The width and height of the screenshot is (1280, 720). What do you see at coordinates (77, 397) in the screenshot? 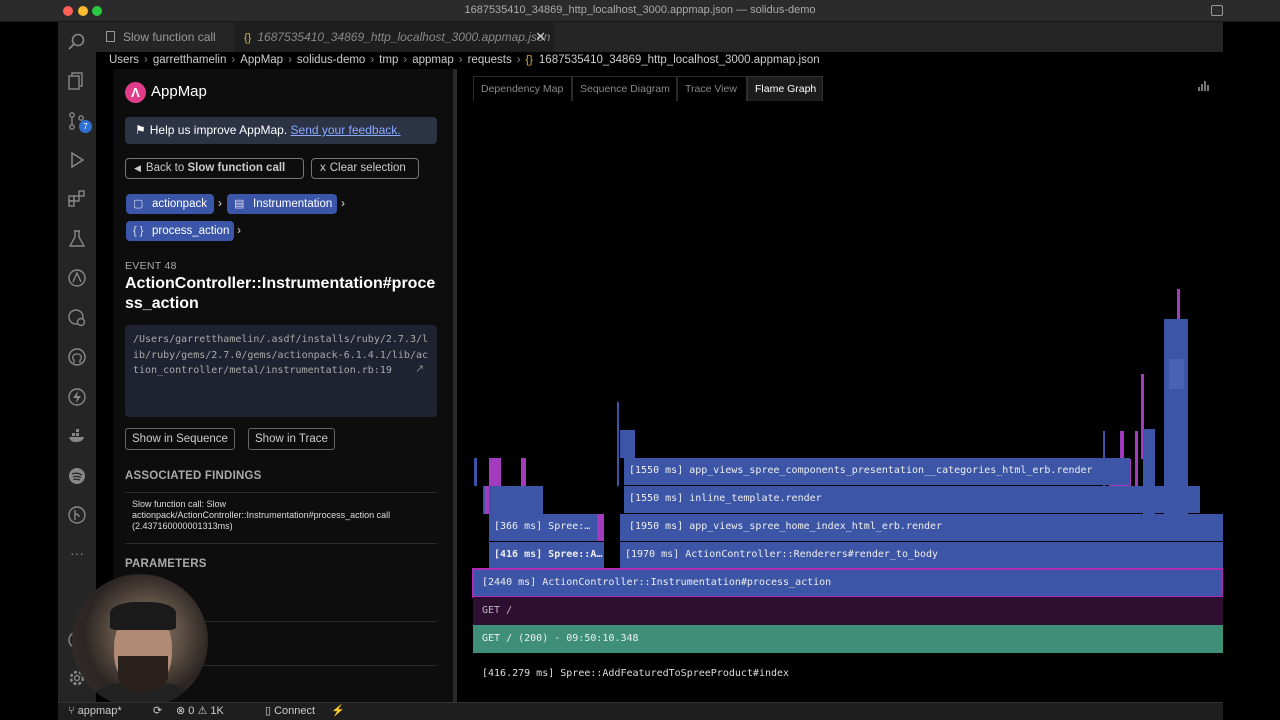
I see `bolt-icon` at bounding box center [77, 397].